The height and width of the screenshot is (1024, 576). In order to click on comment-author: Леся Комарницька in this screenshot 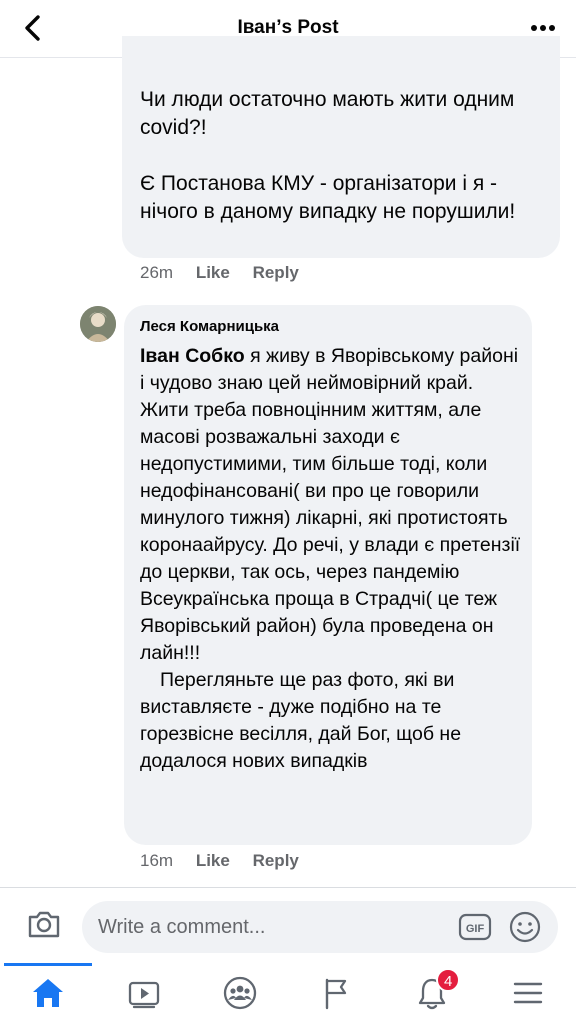, I will do `click(209, 326)`.